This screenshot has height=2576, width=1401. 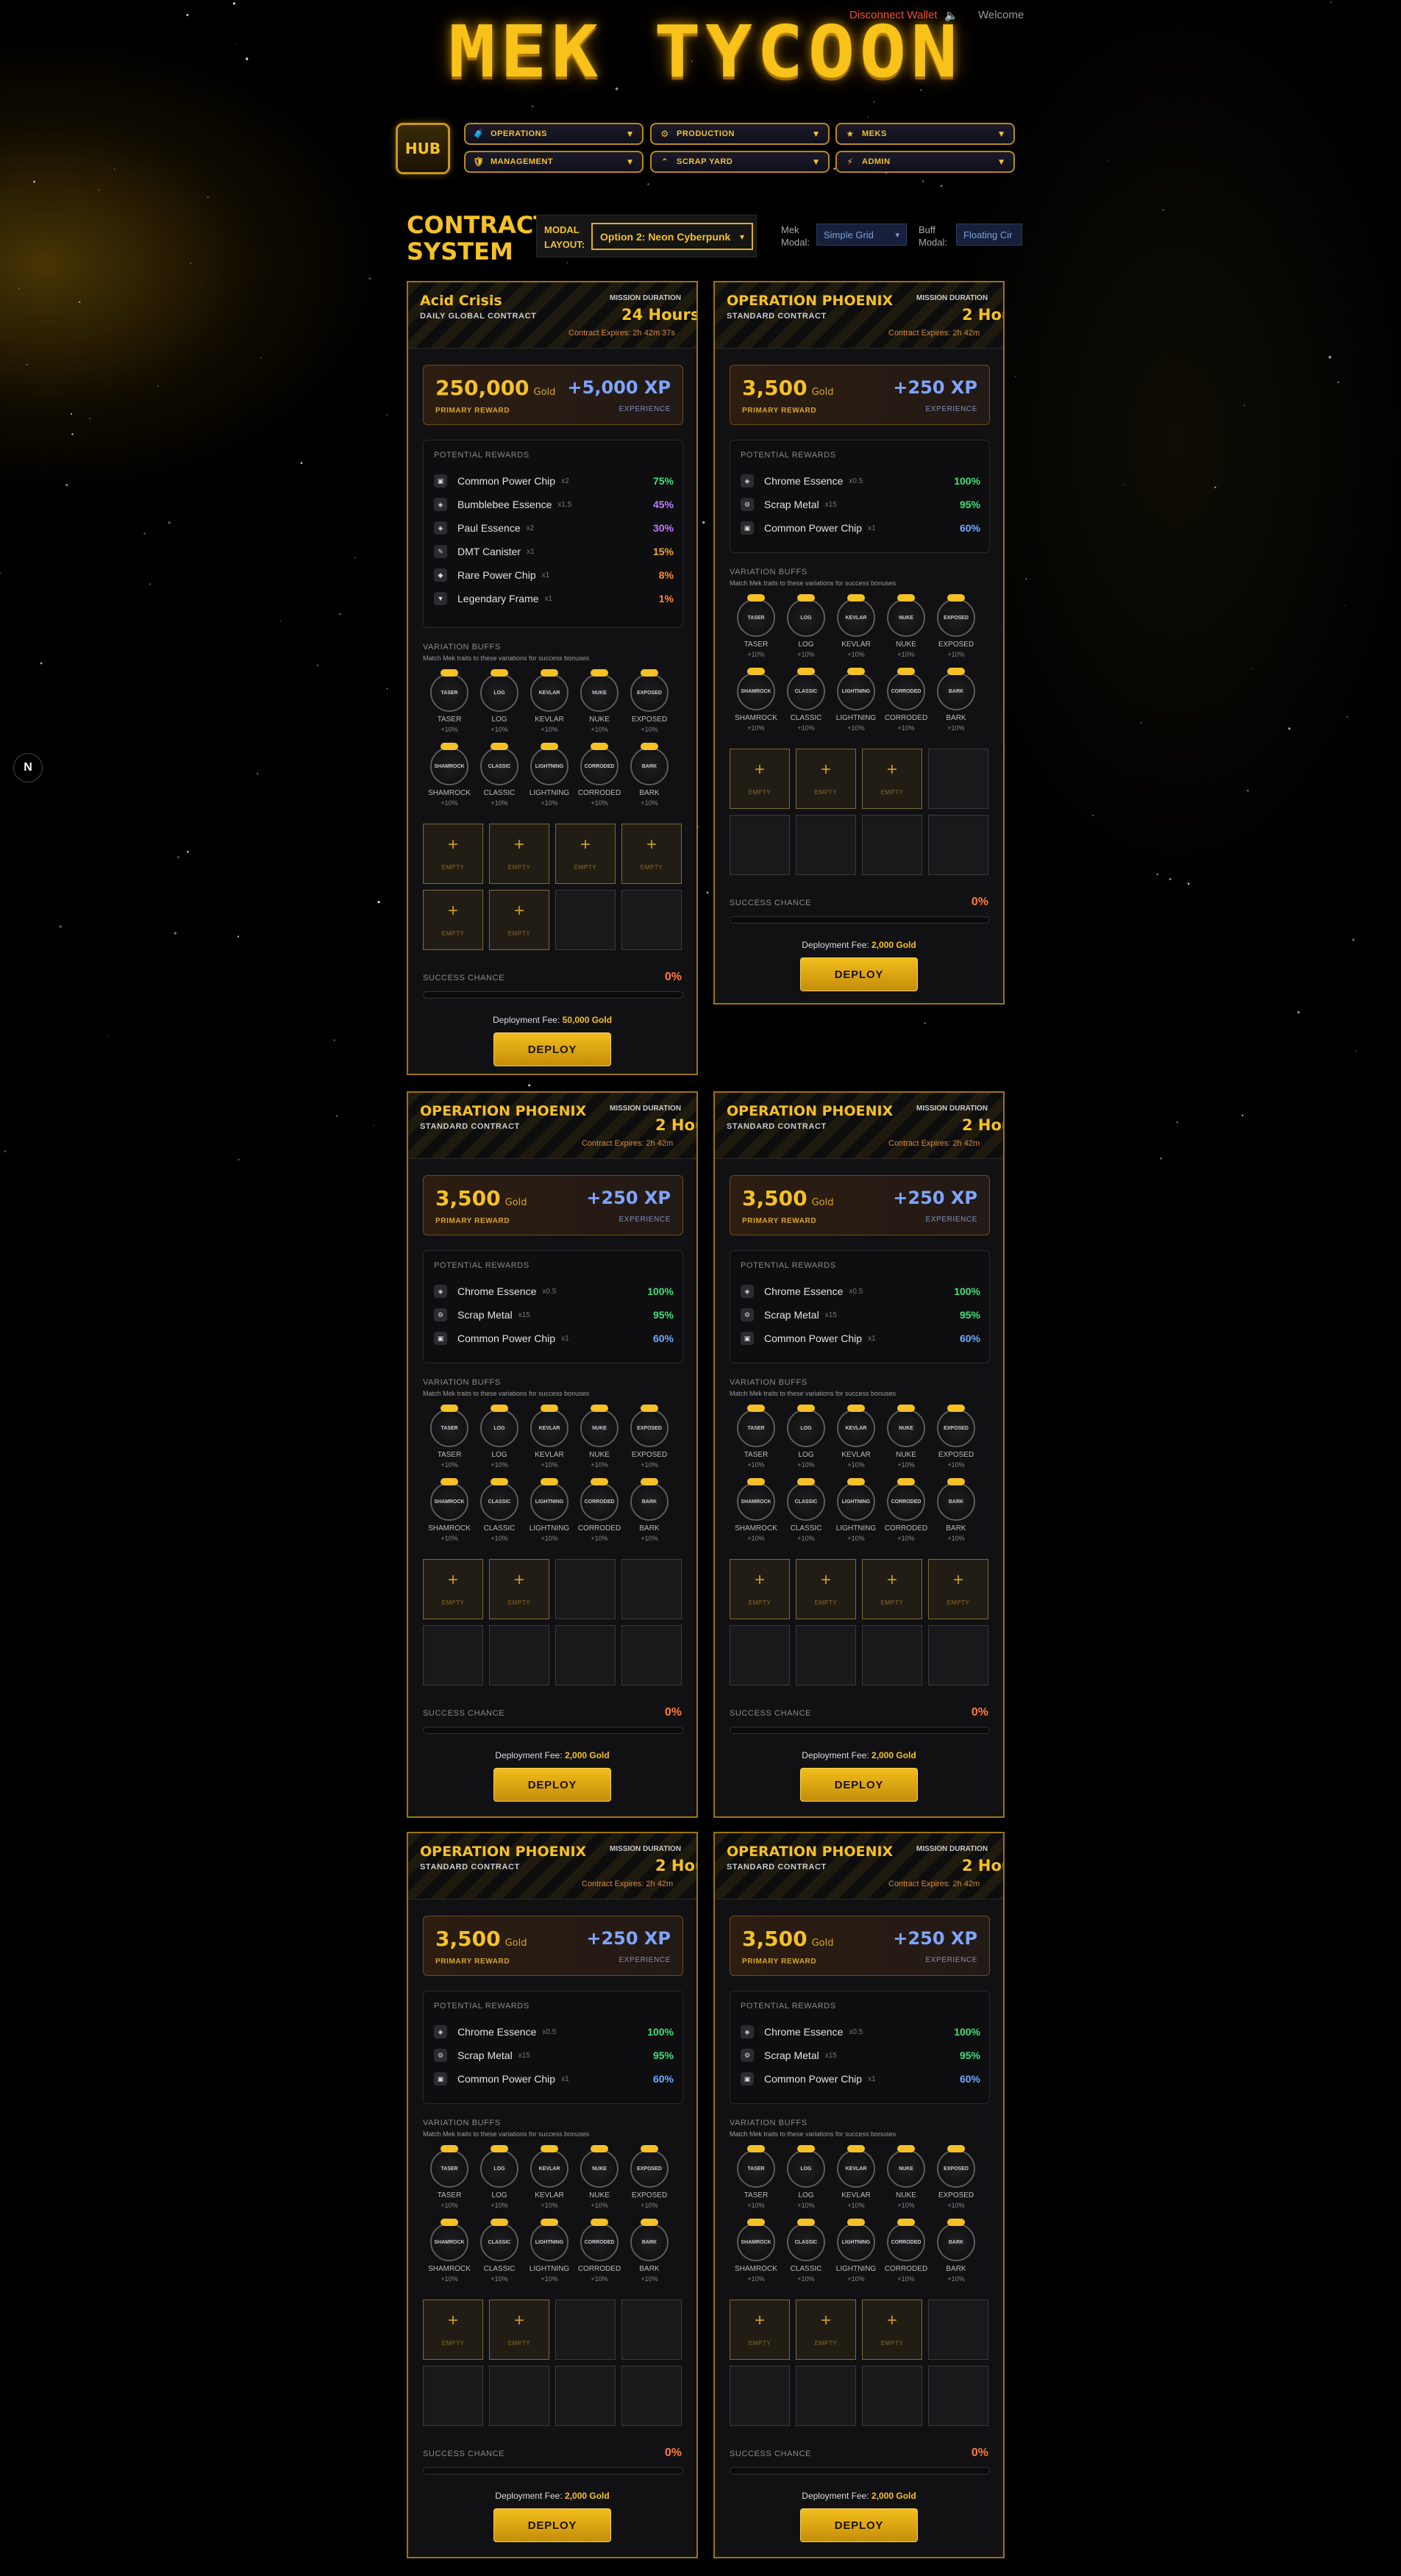 I want to click on mek-slot, so click(x=453, y=2396).